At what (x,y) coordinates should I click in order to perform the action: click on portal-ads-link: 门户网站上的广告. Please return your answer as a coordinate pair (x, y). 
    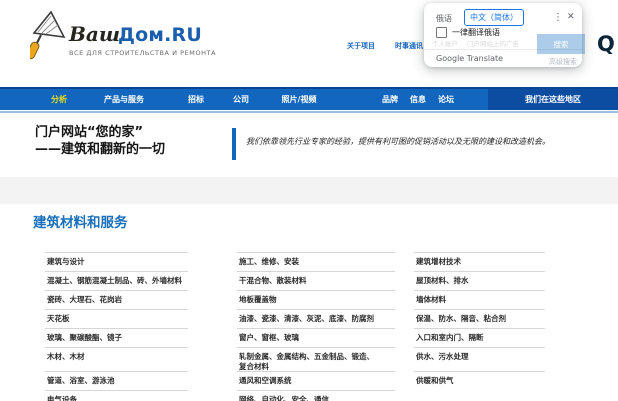
    Looking at the image, I should click on (493, 43).